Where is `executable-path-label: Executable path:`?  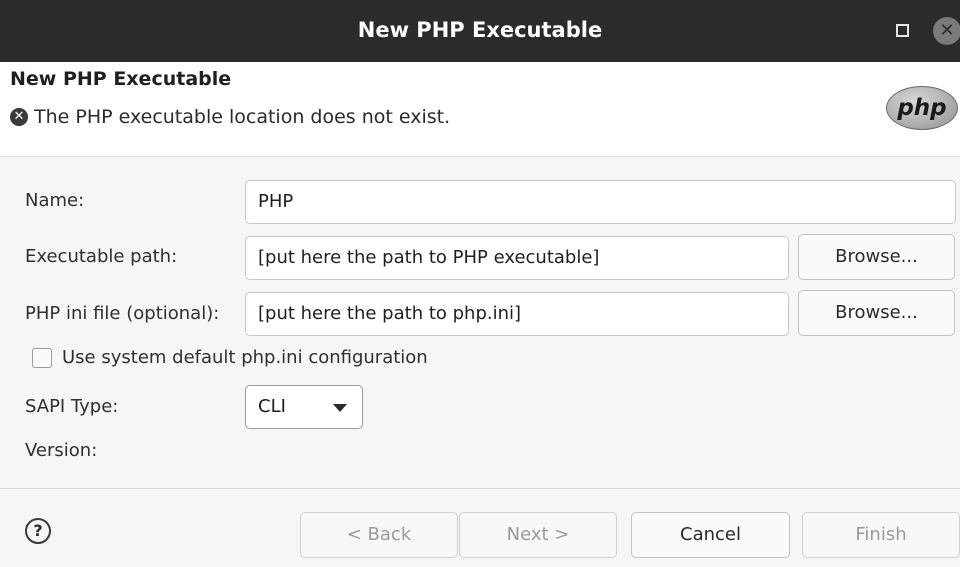 executable-path-label: Executable path: is located at coordinates (101, 256).